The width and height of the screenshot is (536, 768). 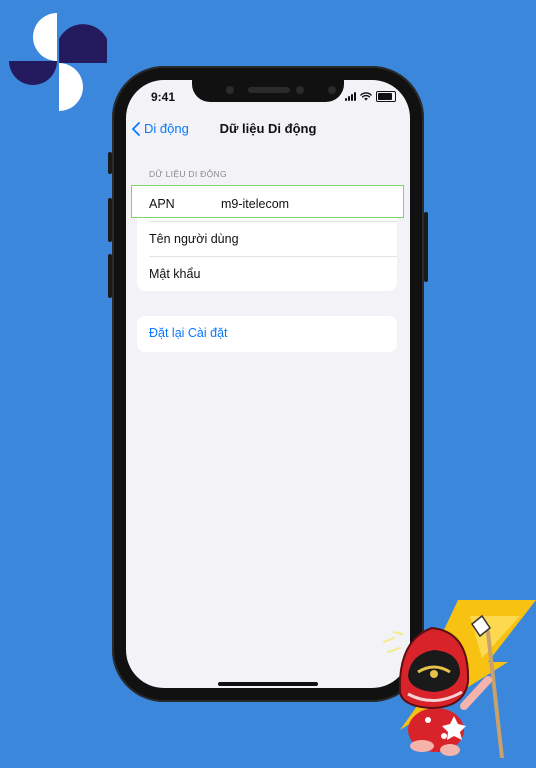 What do you see at coordinates (110, 276) in the screenshot?
I see `volume-down-button` at bounding box center [110, 276].